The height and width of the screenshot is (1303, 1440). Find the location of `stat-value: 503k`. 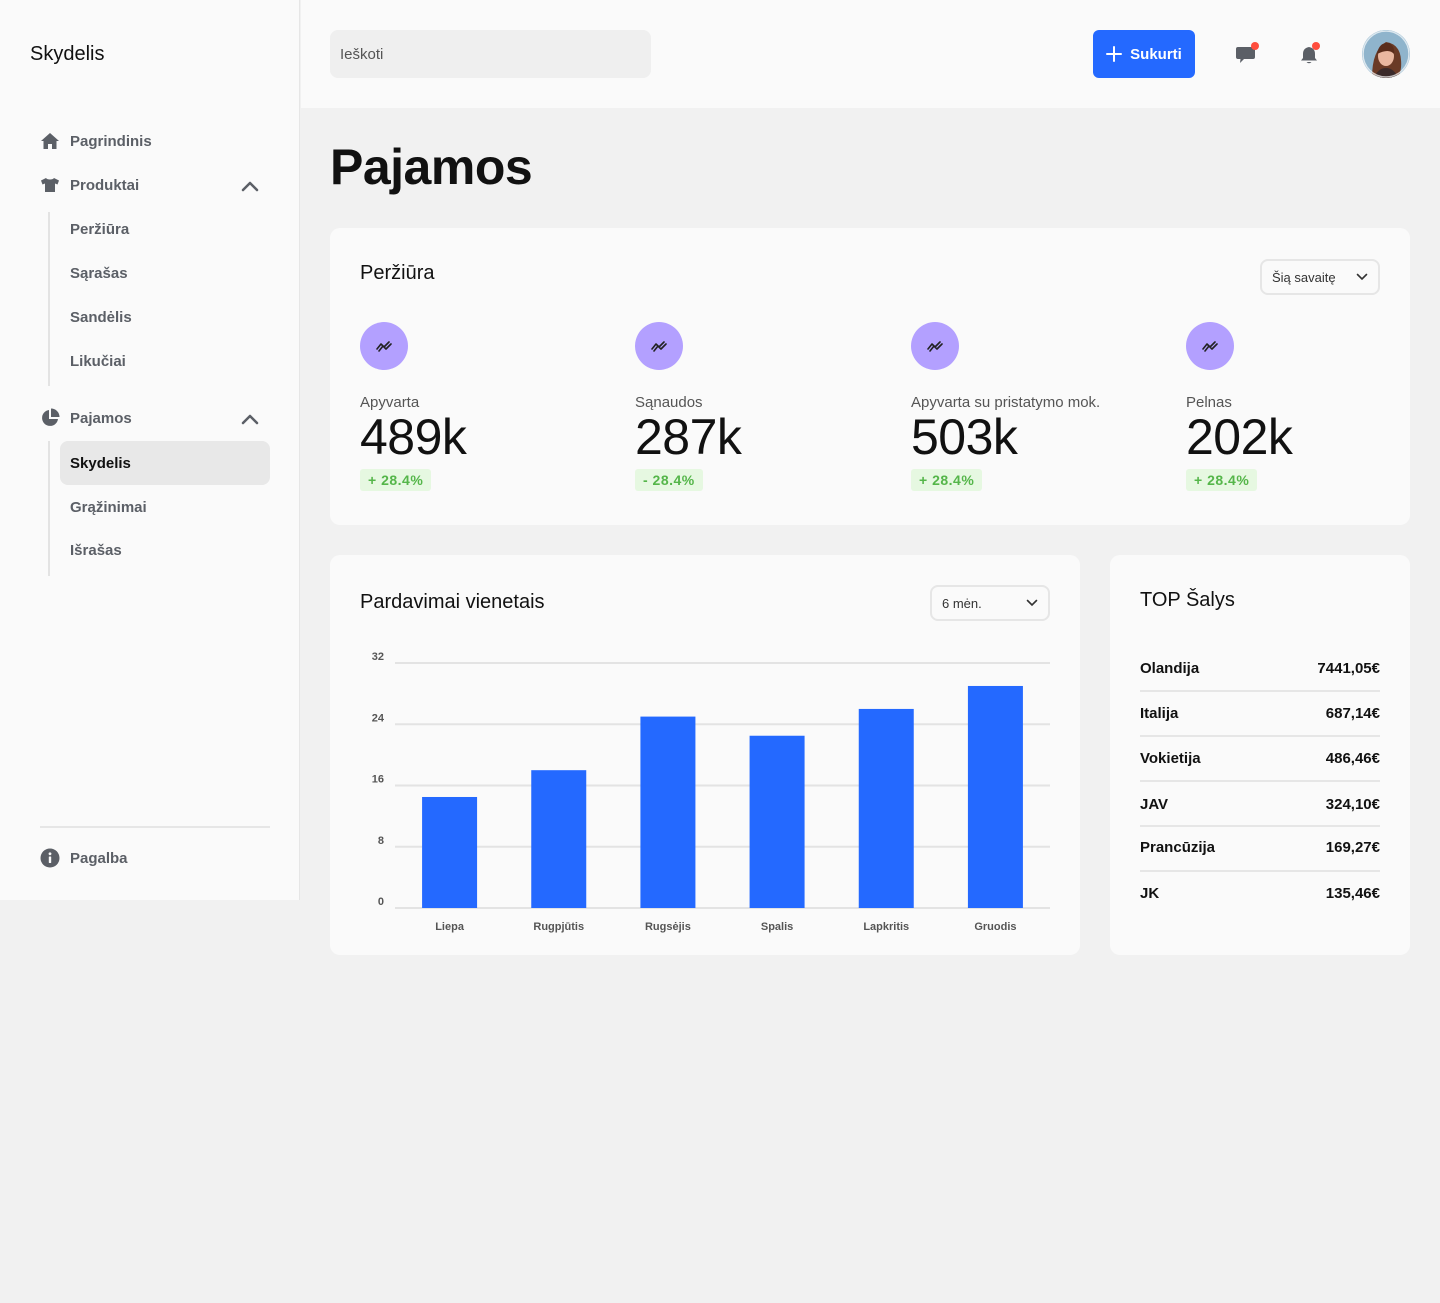

stat-value: 503k is located at coordinates (964, 437).